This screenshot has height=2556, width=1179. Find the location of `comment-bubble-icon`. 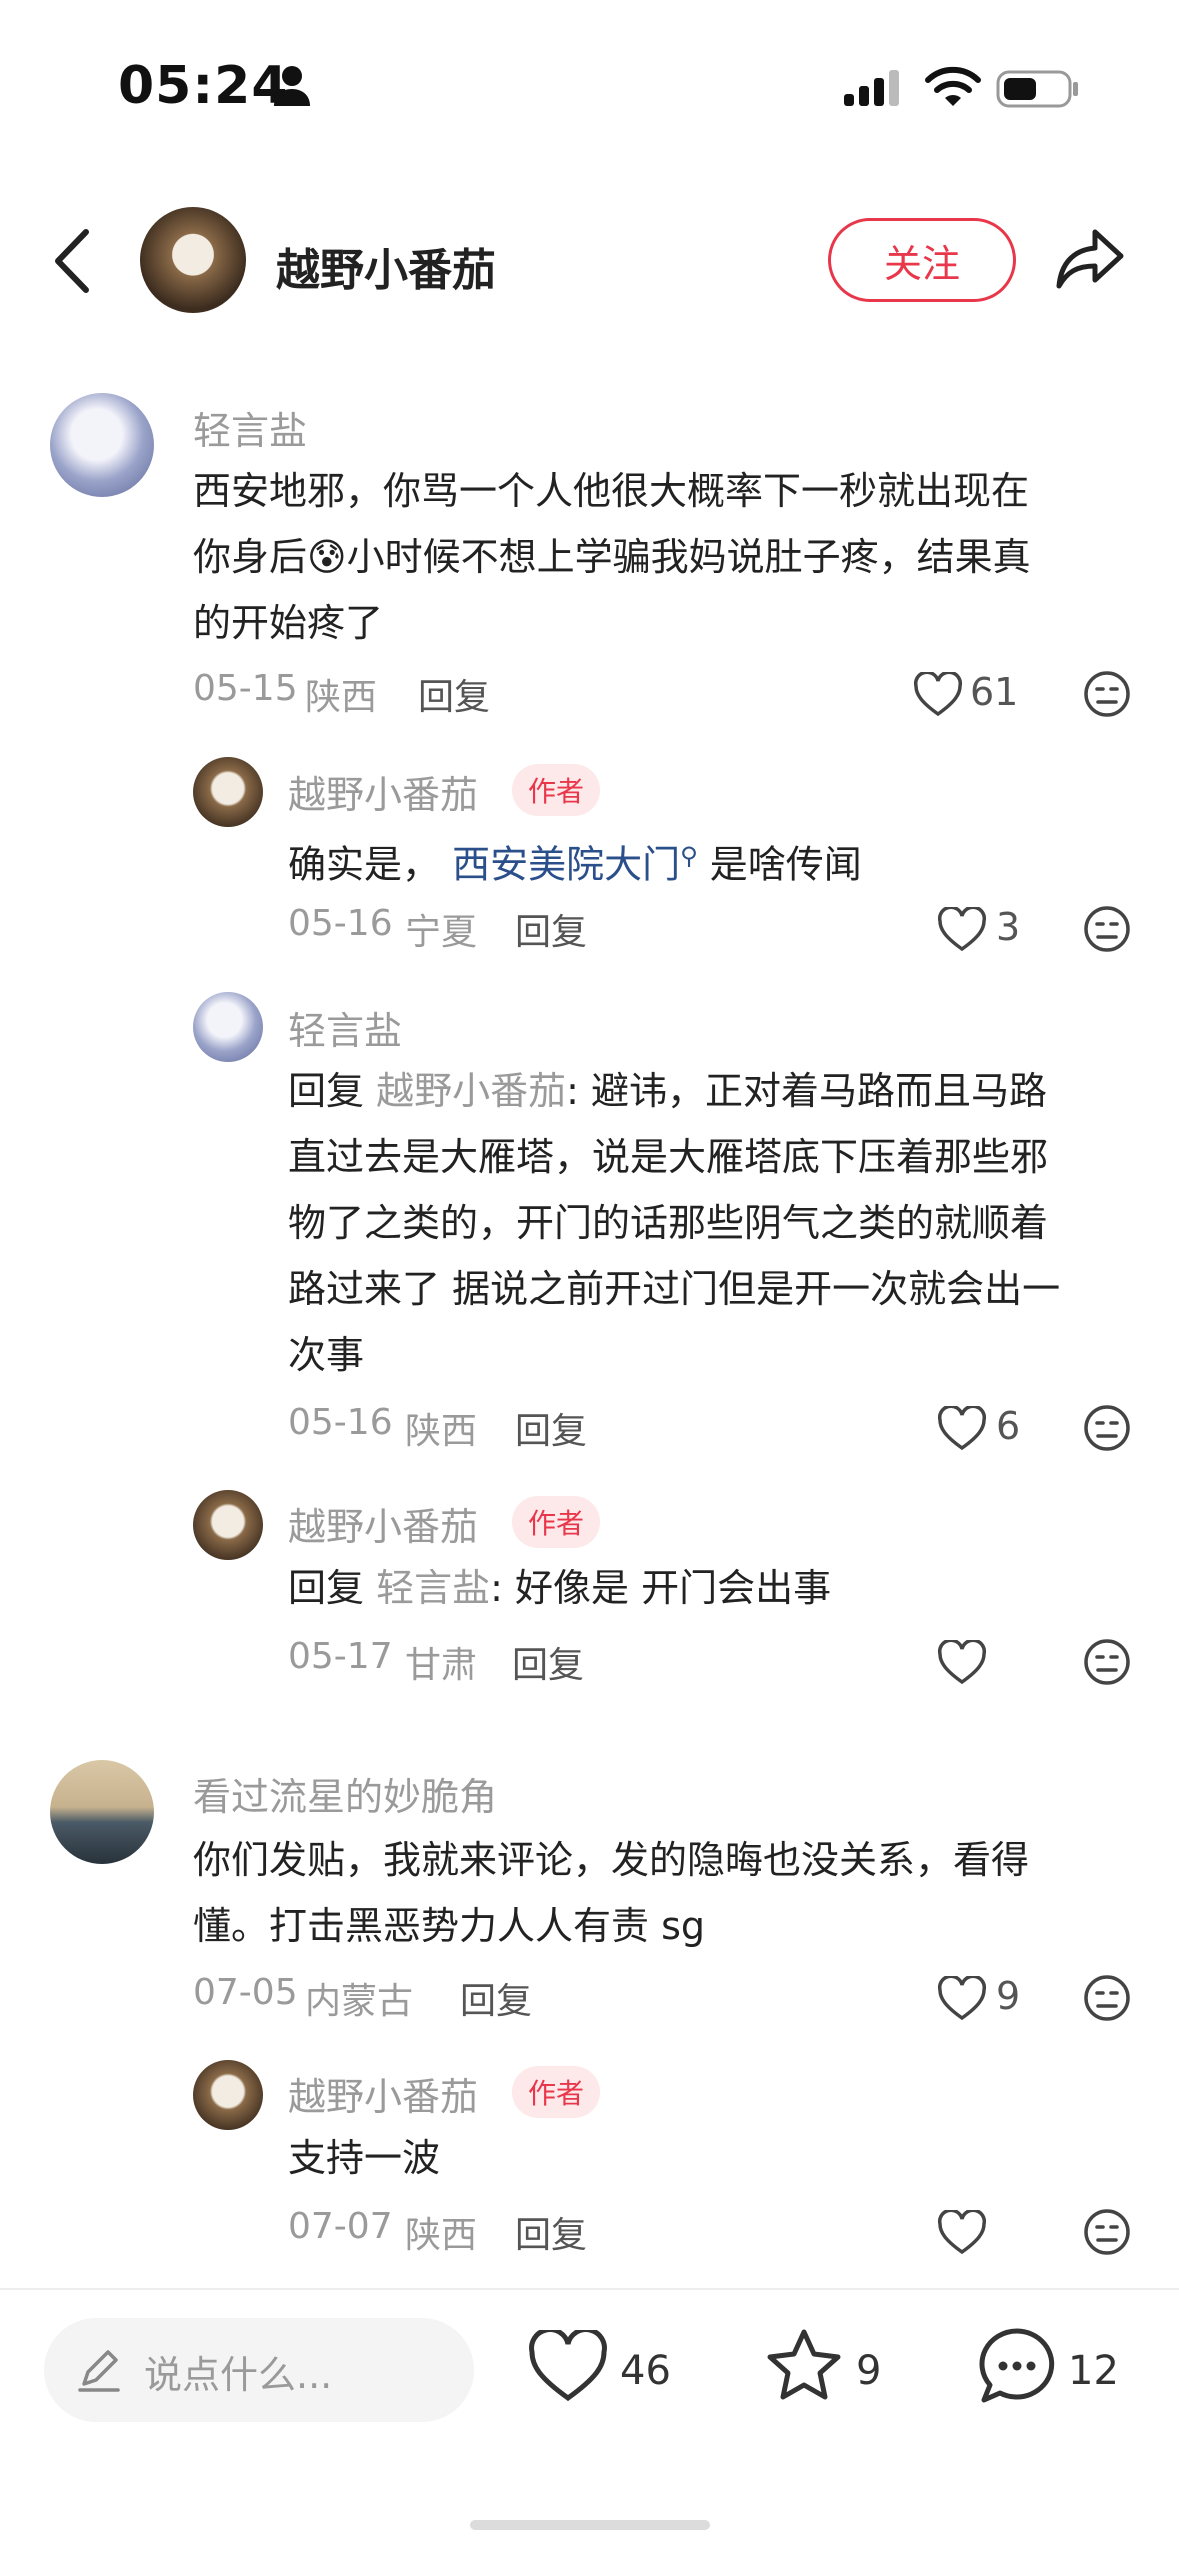

comment-bubble-icon is located at coordinates (1017, 2367).